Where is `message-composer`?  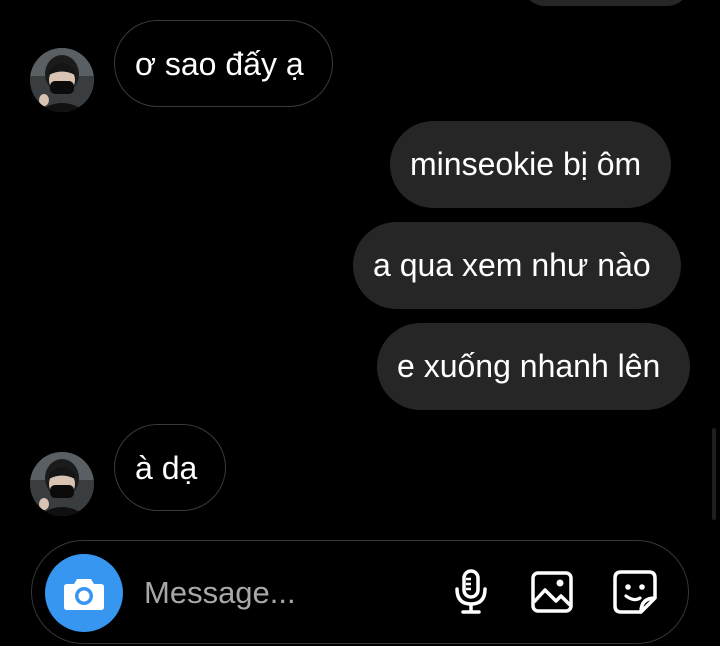
message-composer is located at coordinates (360, 592).